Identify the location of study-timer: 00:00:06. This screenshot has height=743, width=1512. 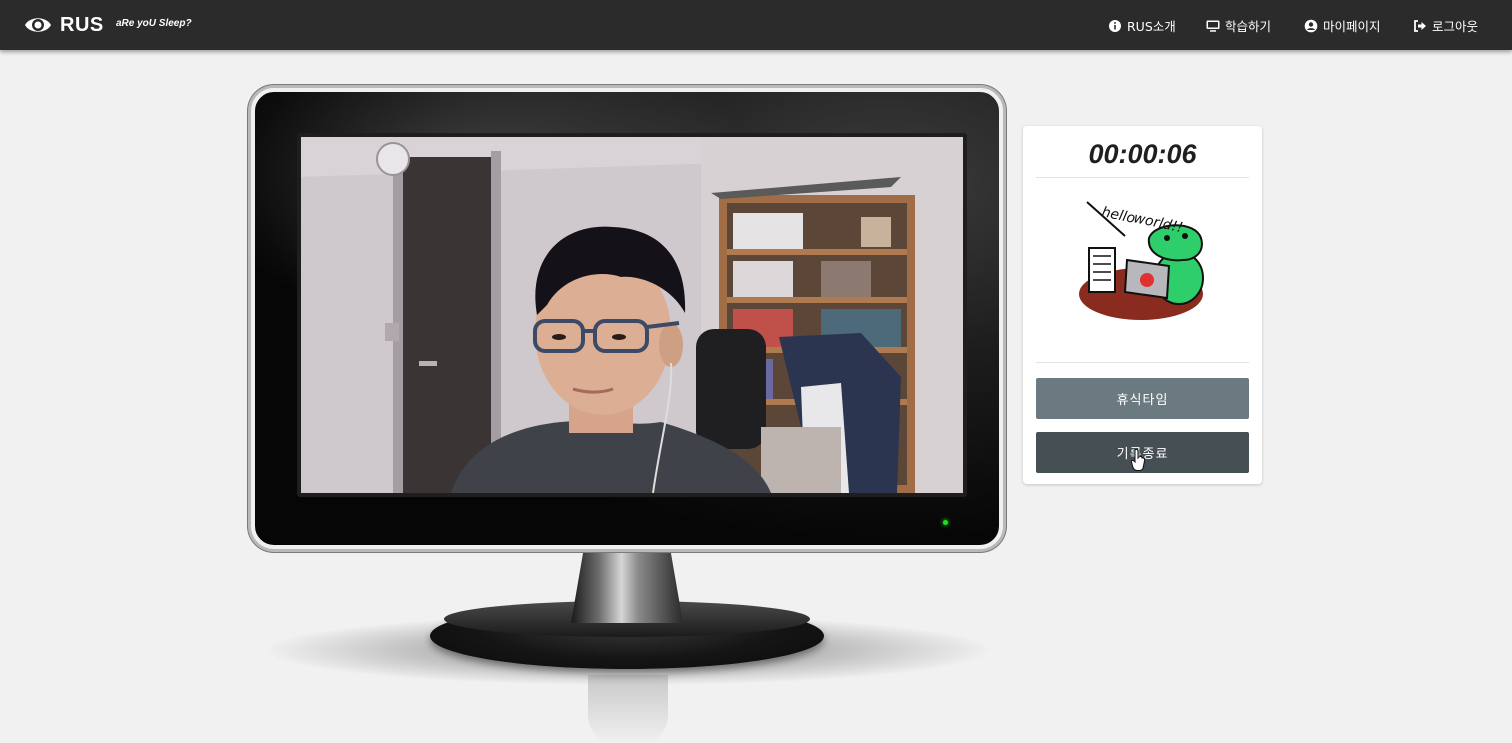
(1142, 154).